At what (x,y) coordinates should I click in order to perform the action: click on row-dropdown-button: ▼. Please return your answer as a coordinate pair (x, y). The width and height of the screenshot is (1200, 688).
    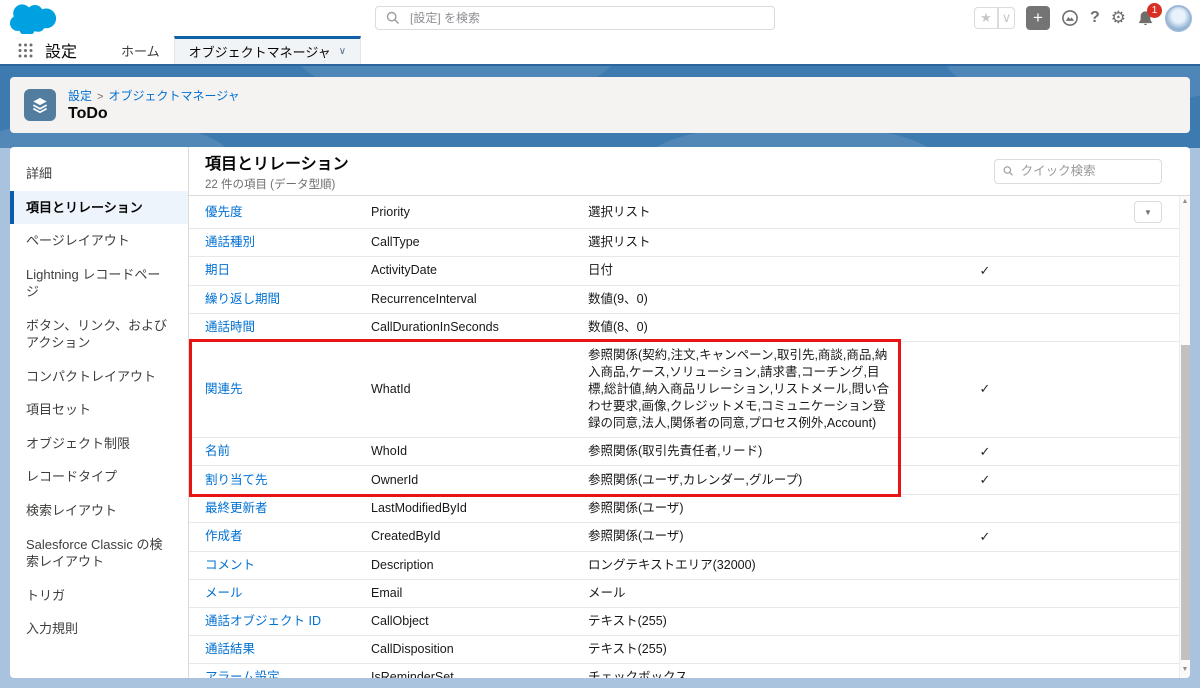
    Looking at the image, I should click on (1148, 212).